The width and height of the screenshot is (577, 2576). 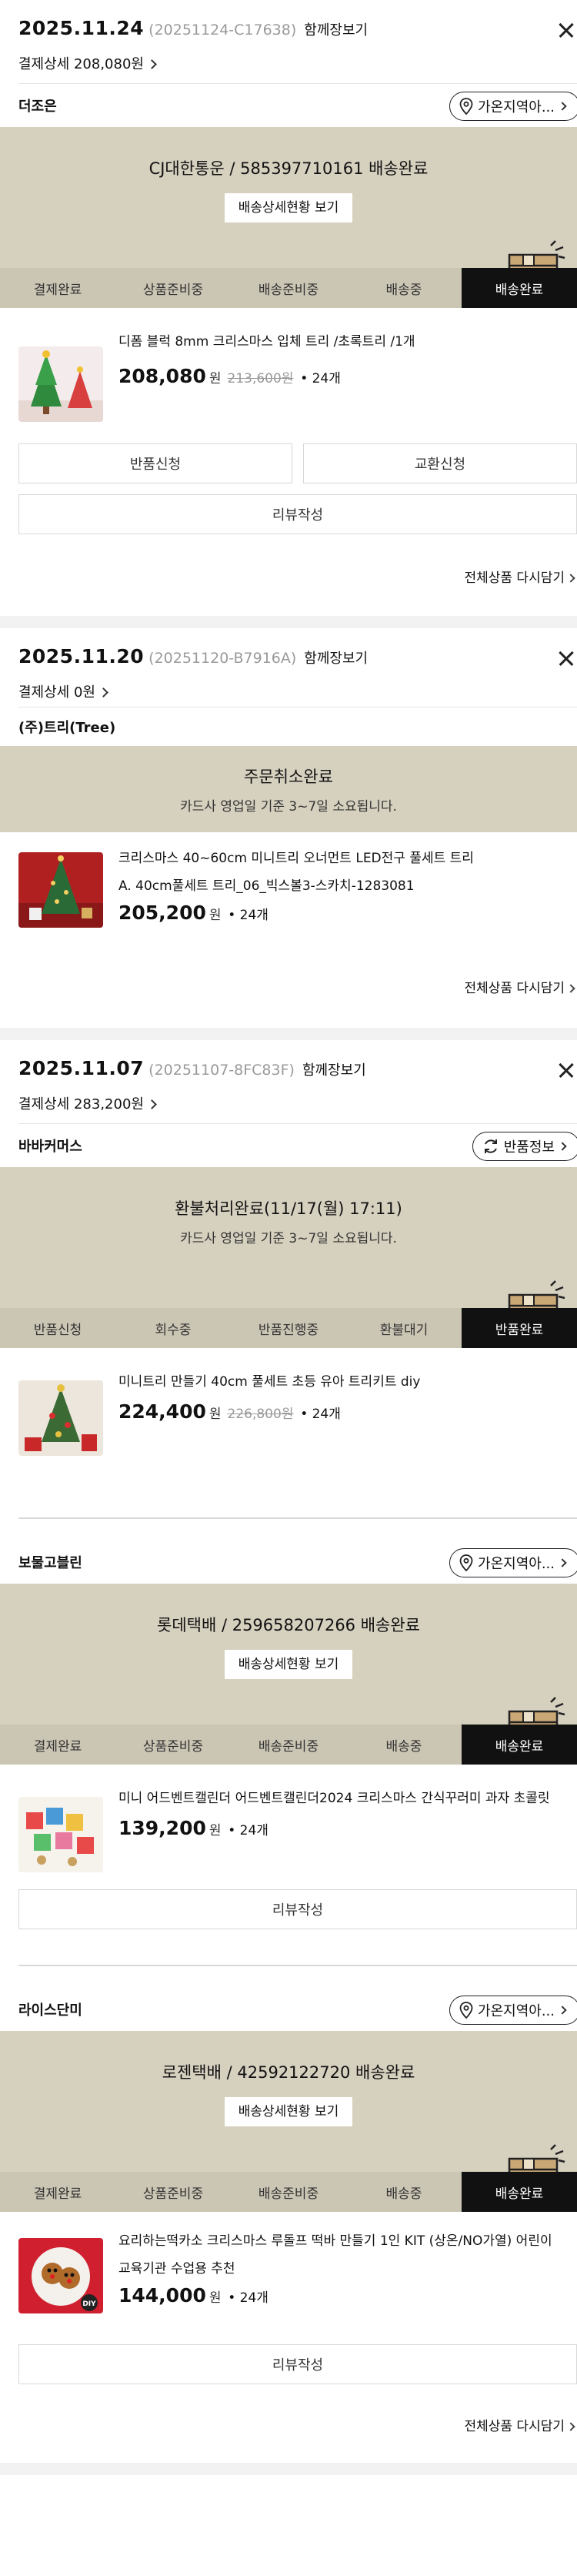 I want to click on step: 배송중, so click(x=403, y=290).